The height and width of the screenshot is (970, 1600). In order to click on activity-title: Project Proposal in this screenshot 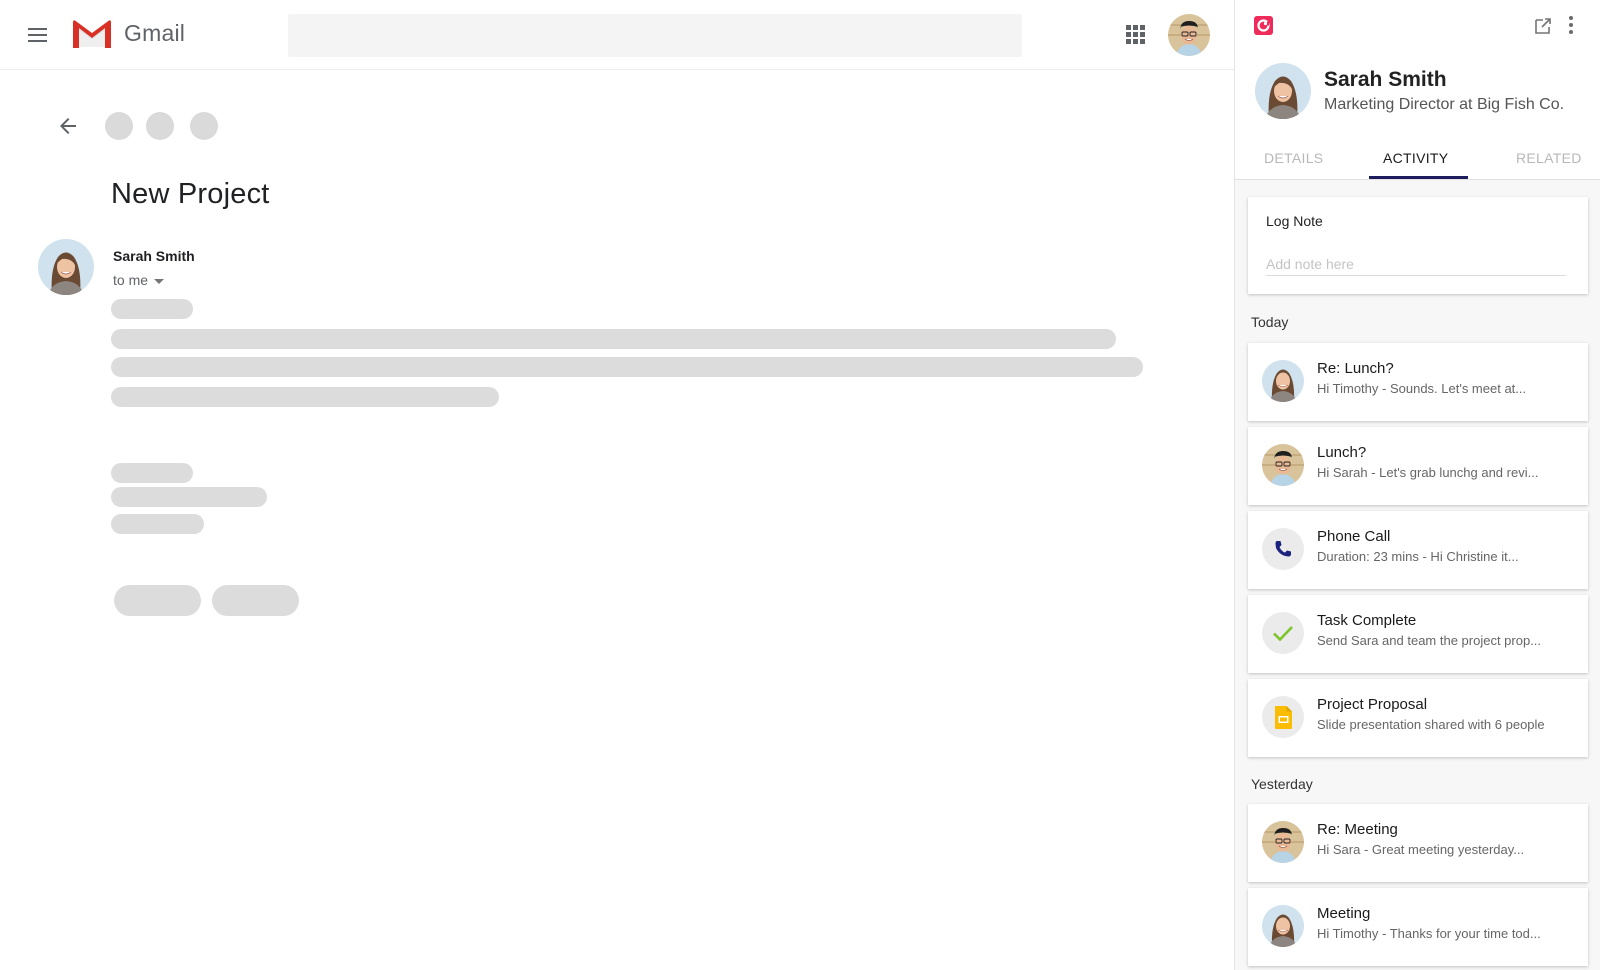, I will do `click(1372, 704)`.